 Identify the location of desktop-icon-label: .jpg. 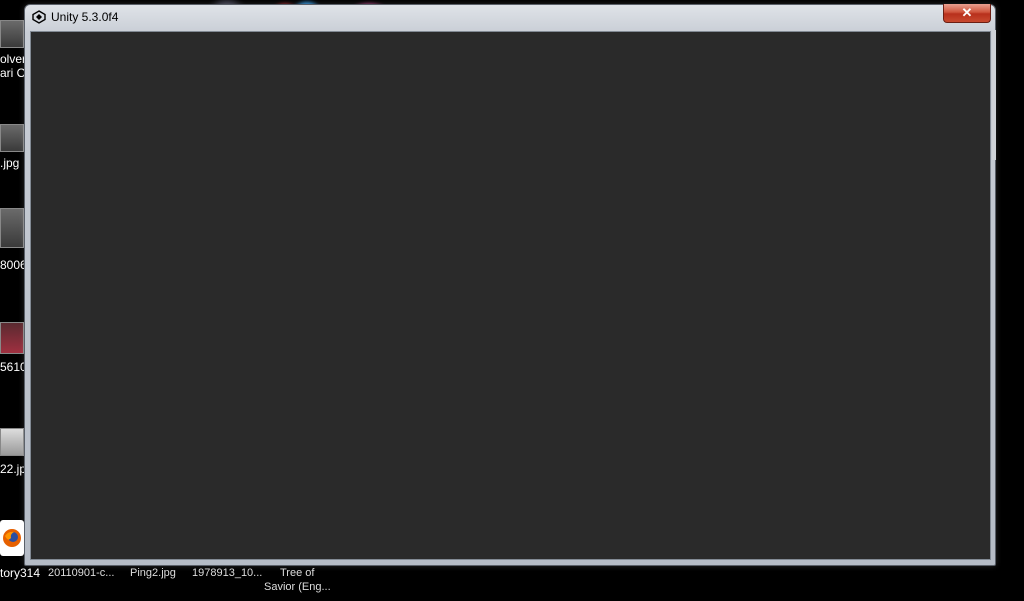
(10, 163).